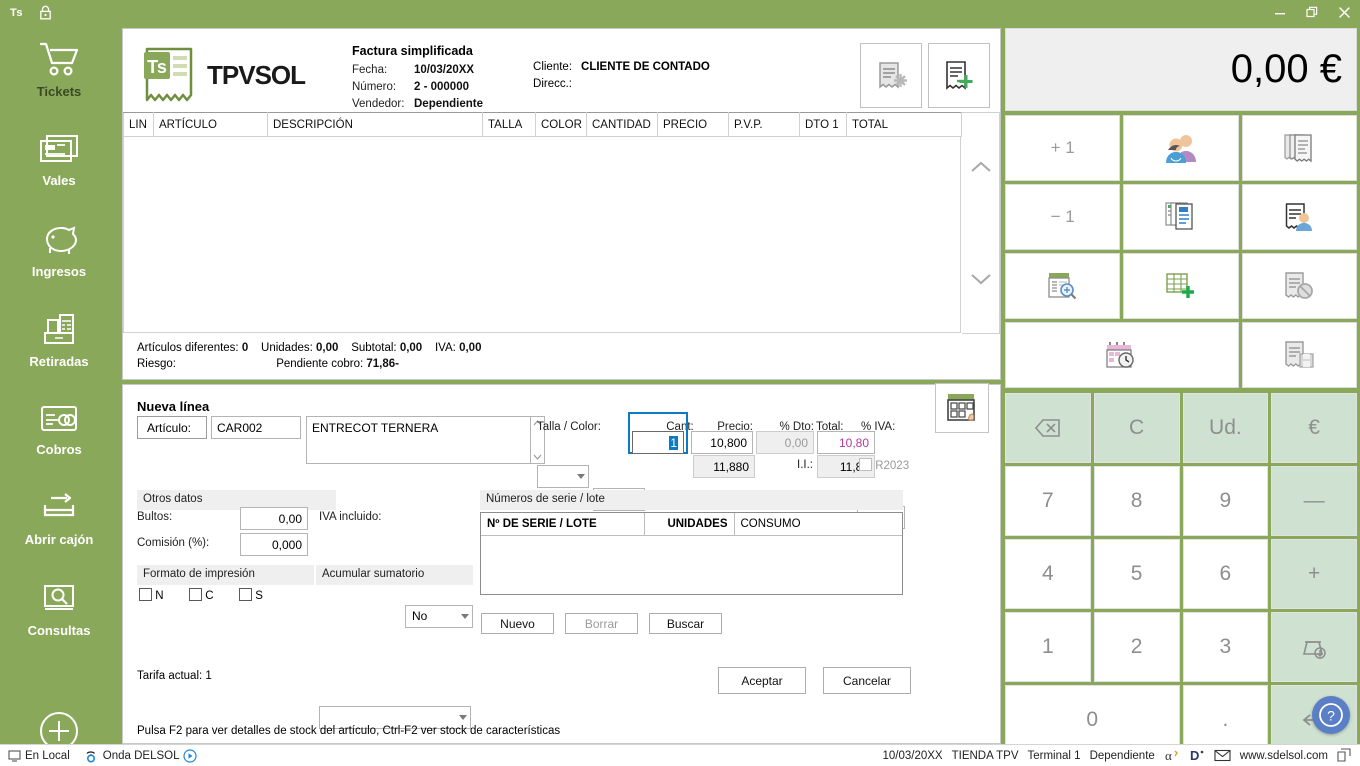 This screenshot has width=1360, height=766. Describe the element at coordinates (59, 340) in the screenshot. I see `sidebar-item-retiradas: Retiradas` at that location.